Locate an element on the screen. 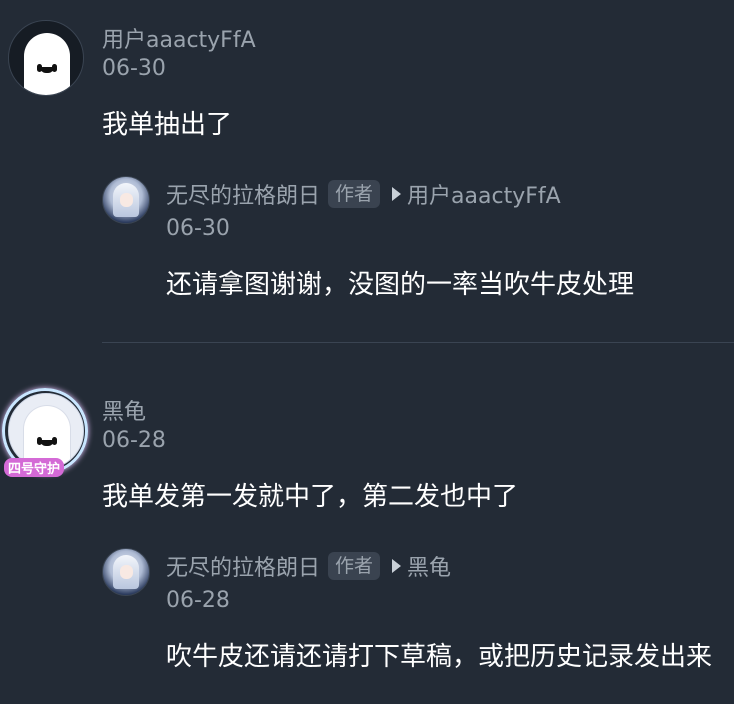 The image size is (734, 704). reply-header: 无尽的拉格朗日 作者 黑龟 is located at coordinates (308, 566).